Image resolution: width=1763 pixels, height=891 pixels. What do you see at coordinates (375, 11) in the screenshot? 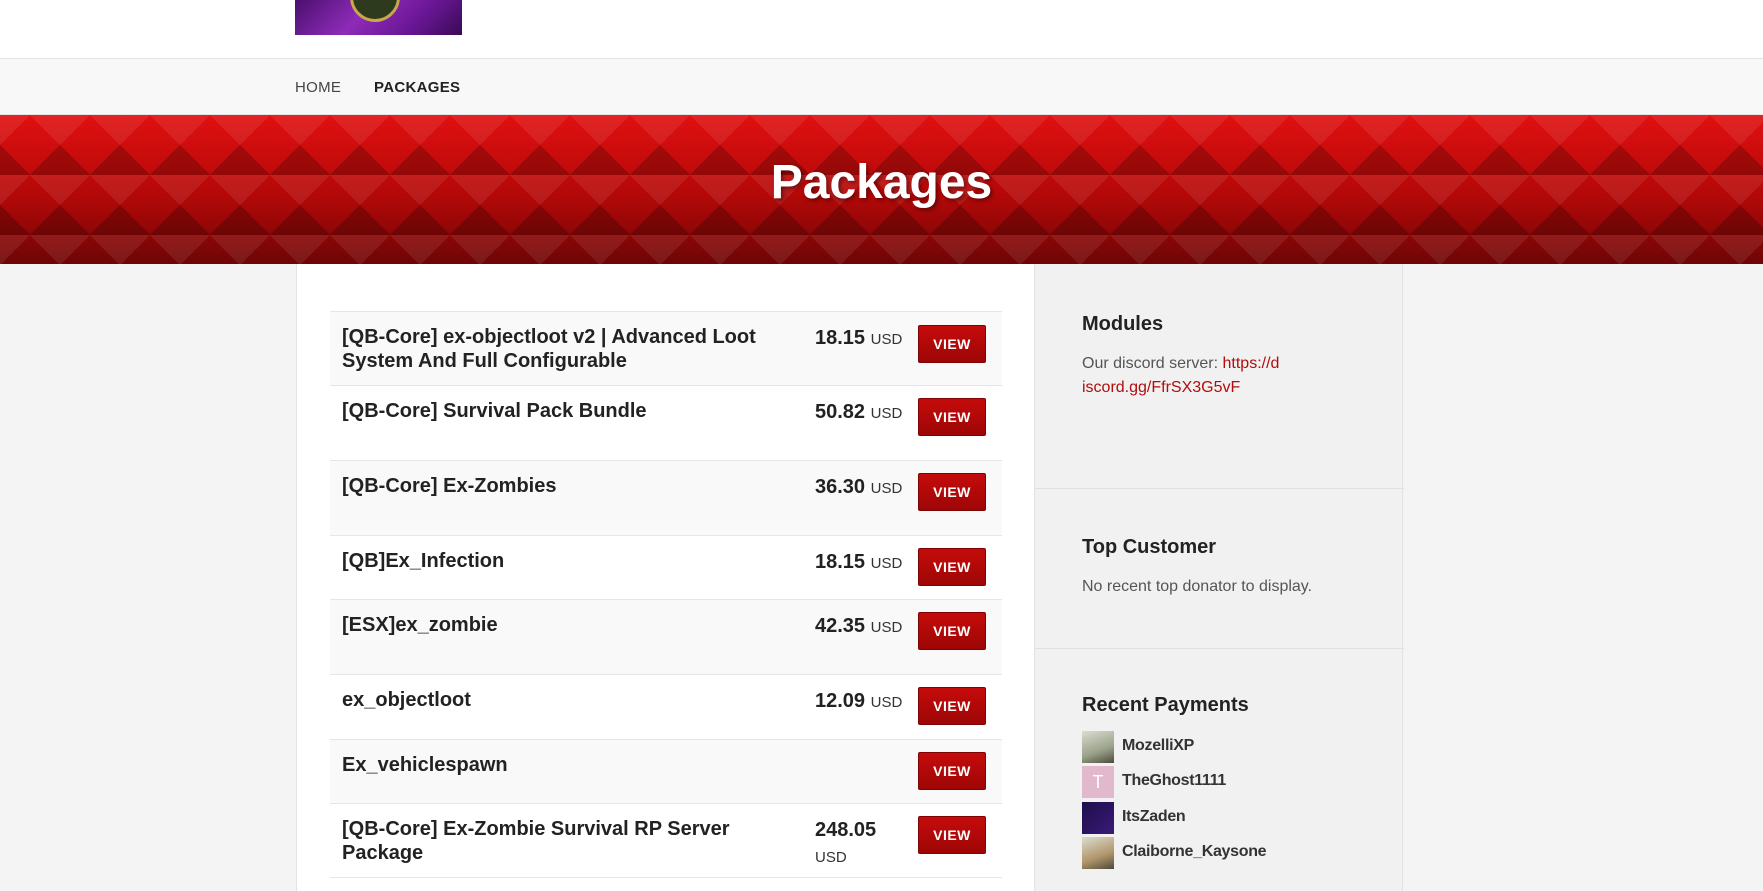
I see `logo-emblem-icon` at bounding box center [375, 11].